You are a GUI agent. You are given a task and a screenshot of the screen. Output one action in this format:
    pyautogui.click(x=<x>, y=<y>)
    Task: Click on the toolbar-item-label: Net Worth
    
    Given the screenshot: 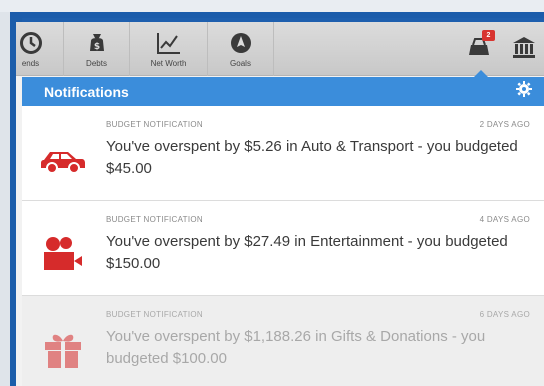 What is the action you would take?
    pyautogui.click(x=168, y=63)
    